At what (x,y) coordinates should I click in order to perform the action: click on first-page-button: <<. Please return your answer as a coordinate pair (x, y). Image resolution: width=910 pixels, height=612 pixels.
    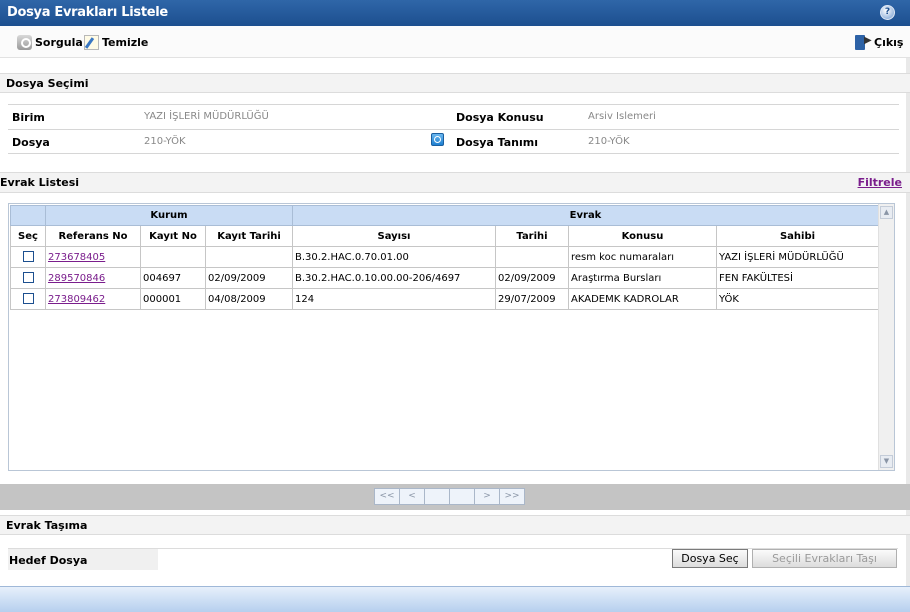
    Looking at the image, I should click on (387, 496).